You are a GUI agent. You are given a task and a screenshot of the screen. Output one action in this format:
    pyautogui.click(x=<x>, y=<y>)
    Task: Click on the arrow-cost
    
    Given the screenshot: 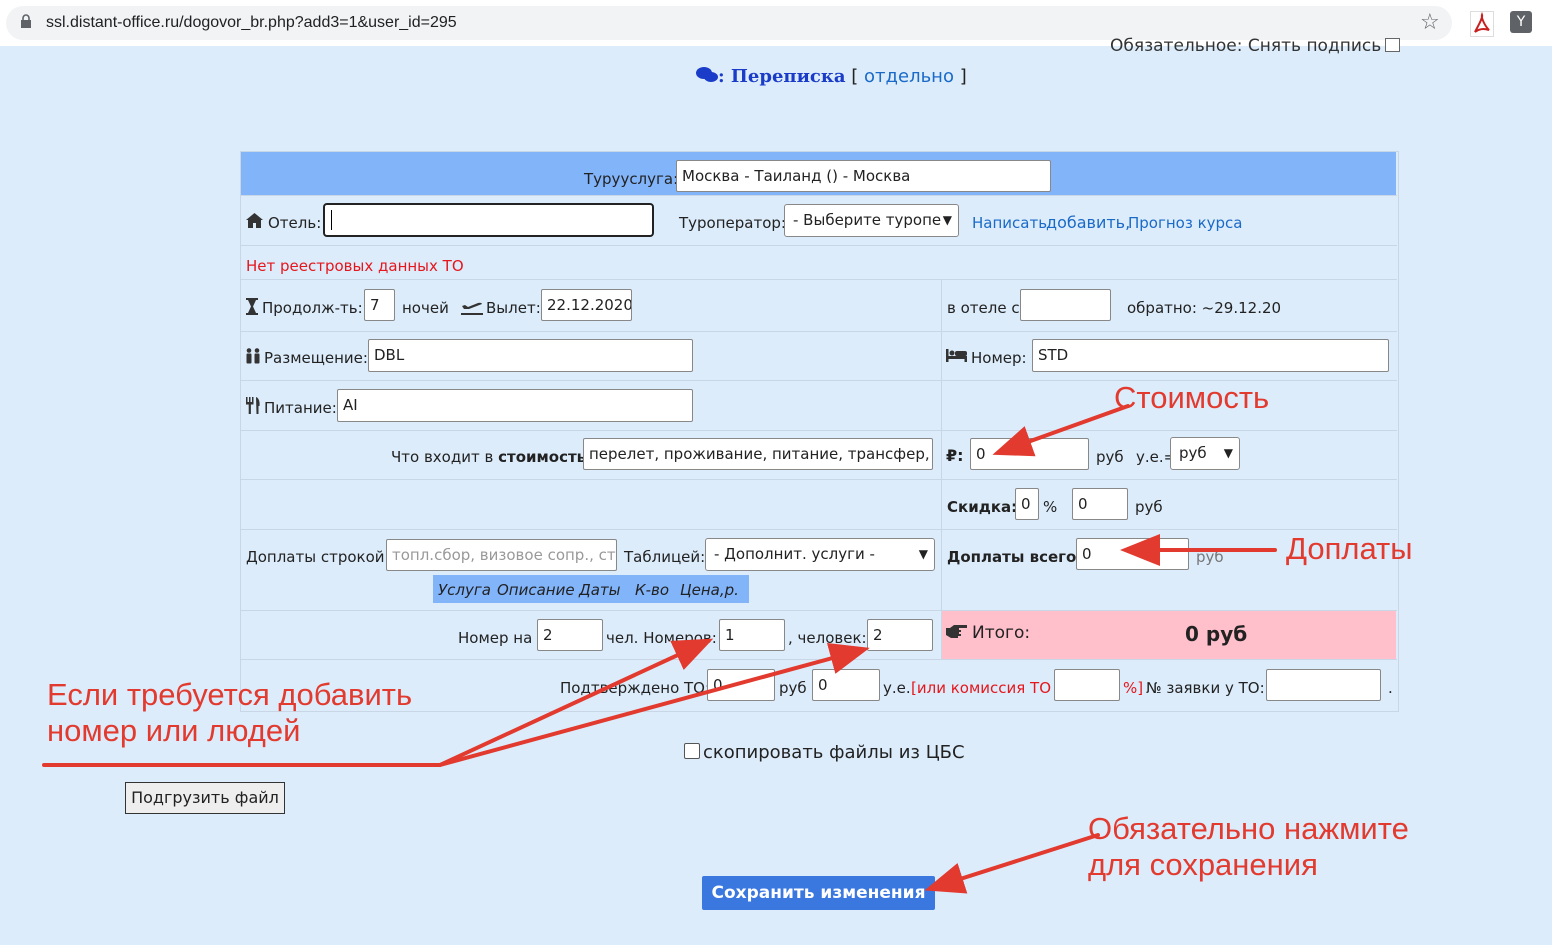 What is the action you would take?
    pyautogui.click(x=1061, y=430)
    